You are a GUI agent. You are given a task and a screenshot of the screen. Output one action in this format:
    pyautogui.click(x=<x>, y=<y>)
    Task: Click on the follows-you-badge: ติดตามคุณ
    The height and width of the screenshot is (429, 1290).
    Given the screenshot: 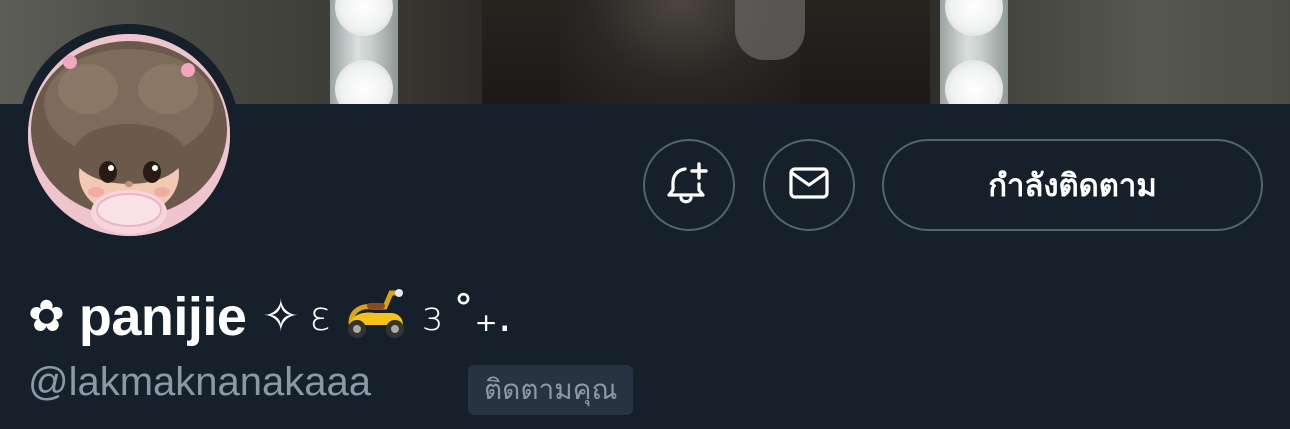 What is the action you would take?
    pyautogui.click(x=551, y=390)
    